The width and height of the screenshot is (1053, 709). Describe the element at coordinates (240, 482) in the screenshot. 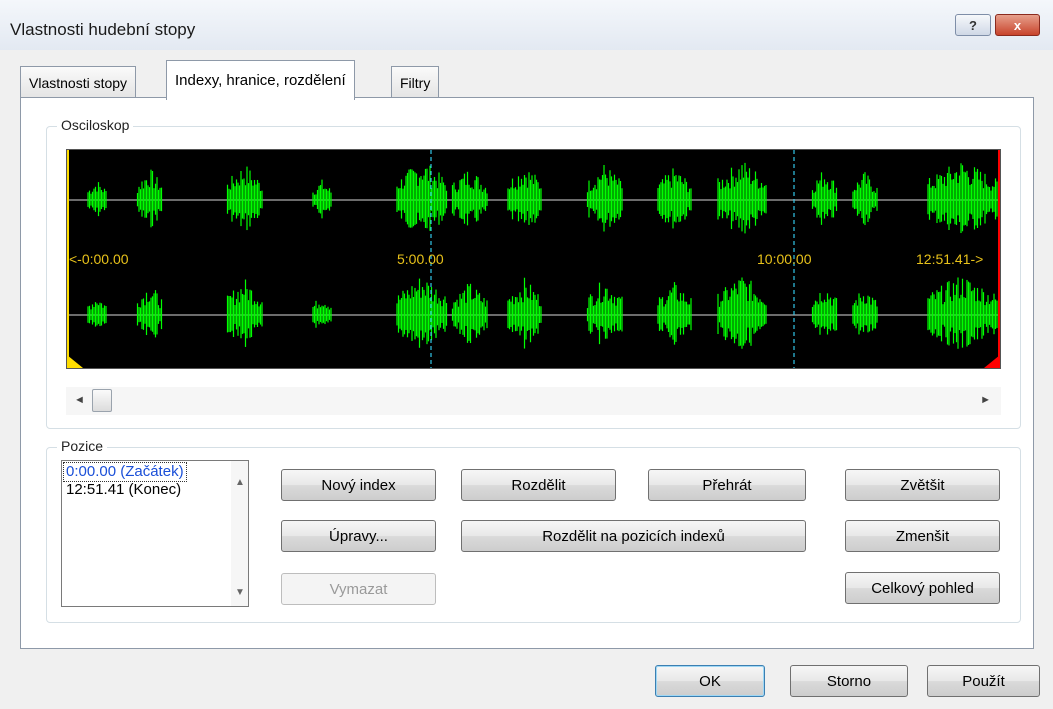

I see `scroll-up-icon: ▲` at that location.